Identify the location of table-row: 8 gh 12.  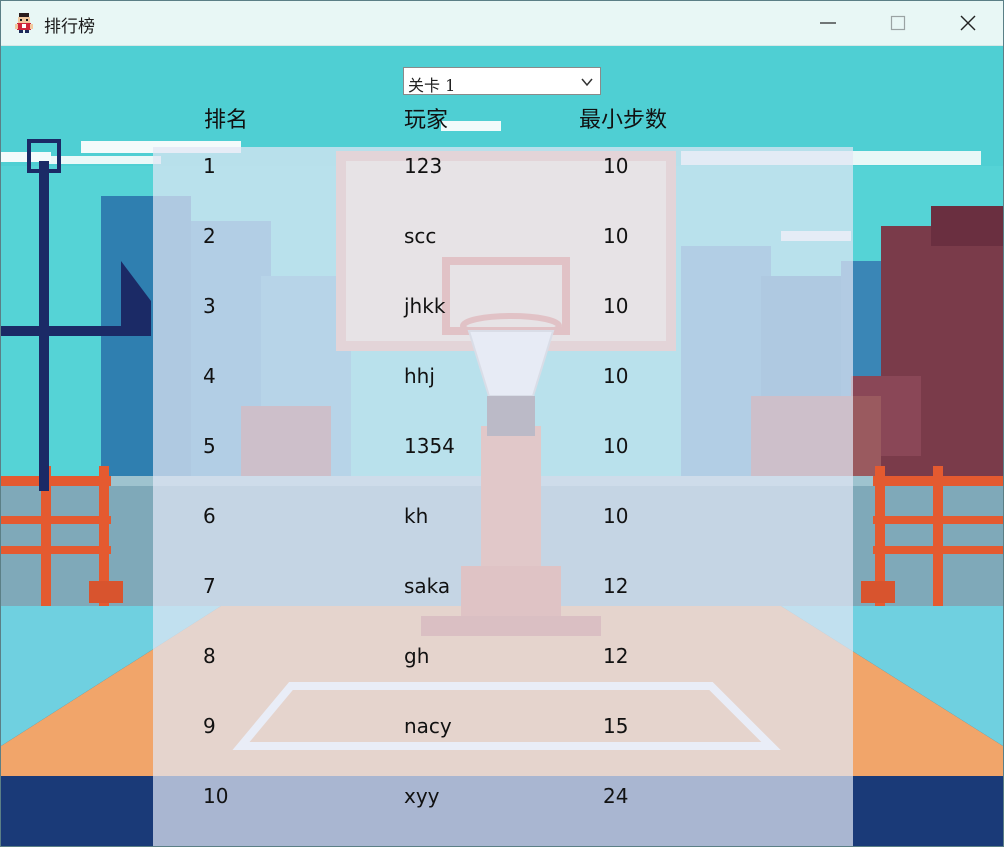
(502, 659).